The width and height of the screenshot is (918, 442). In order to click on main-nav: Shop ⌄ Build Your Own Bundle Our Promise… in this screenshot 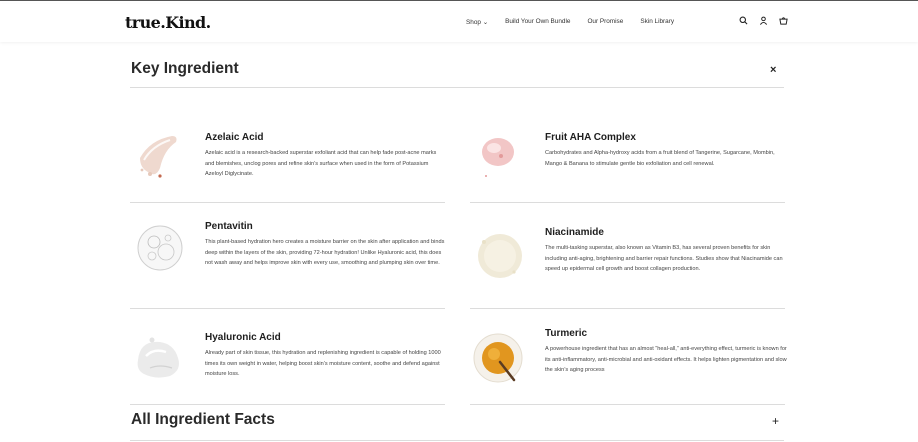, I will do `click(570, 22)`.